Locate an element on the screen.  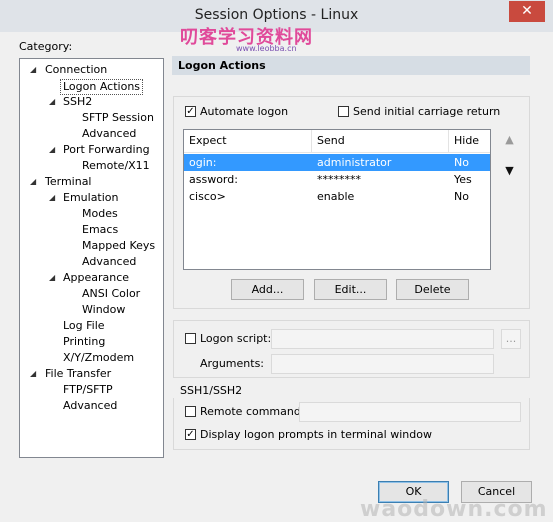
tree-item-printing: Printing is located at coordinates (84, 342).